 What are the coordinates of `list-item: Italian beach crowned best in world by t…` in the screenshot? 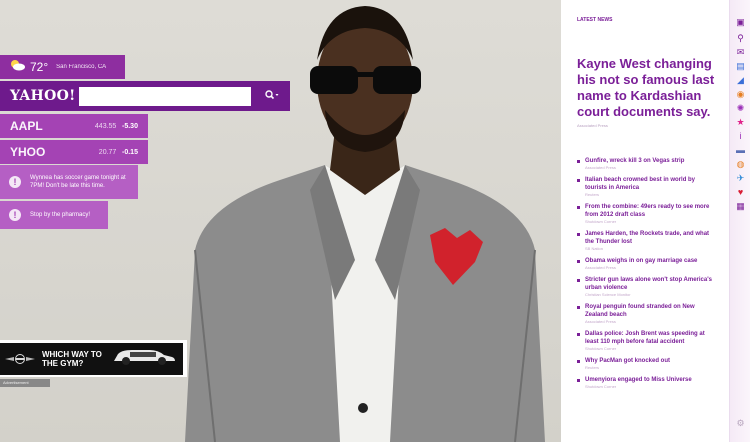 It's located at (646, 187).